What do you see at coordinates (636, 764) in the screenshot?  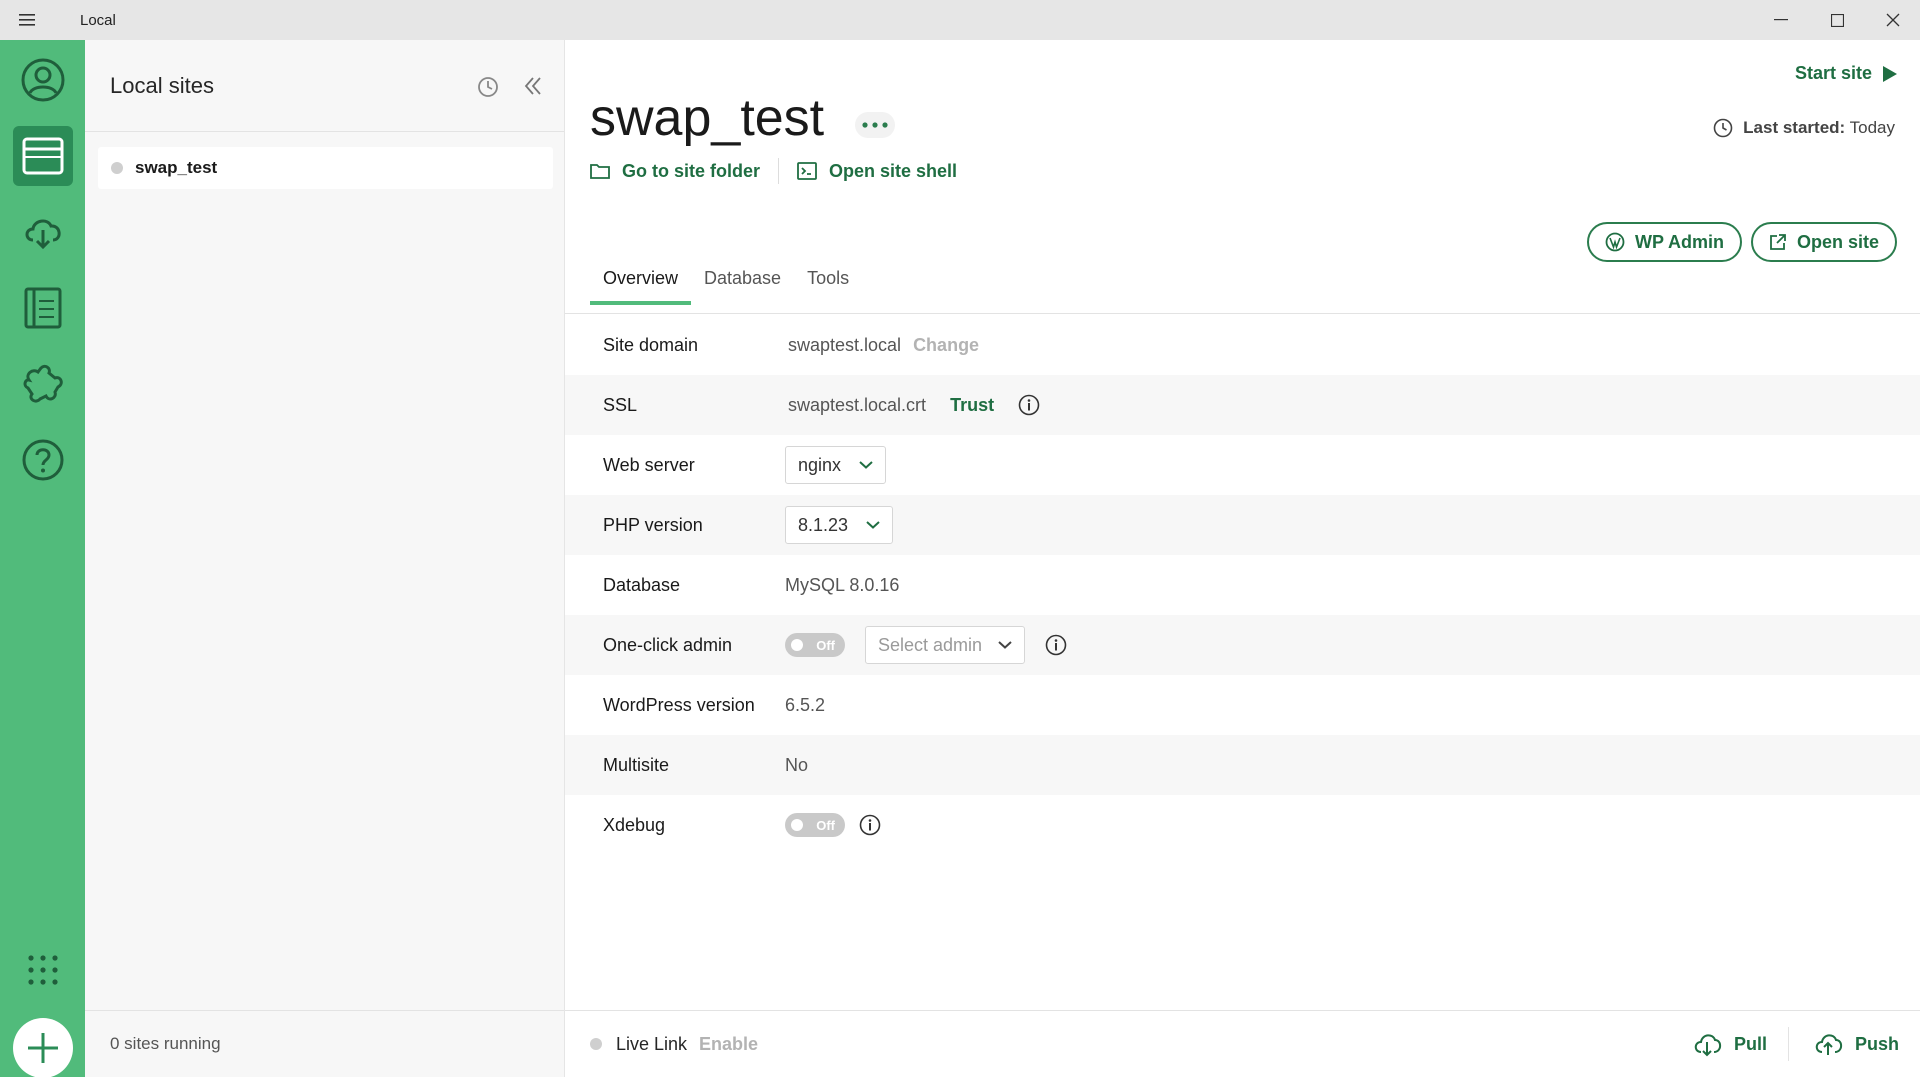 I see `row-label: Multisite` at bounding box center [636, 764].